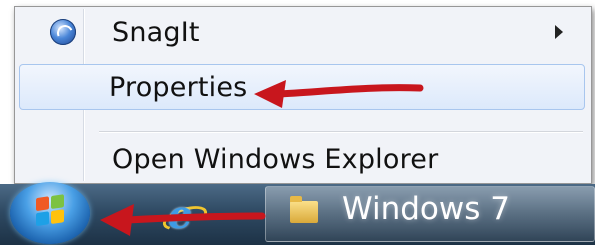 Image resolution: width=595 pixels, height=245 pixels. I want to click on menu-item-label: SnagIt, so click(156, 32).